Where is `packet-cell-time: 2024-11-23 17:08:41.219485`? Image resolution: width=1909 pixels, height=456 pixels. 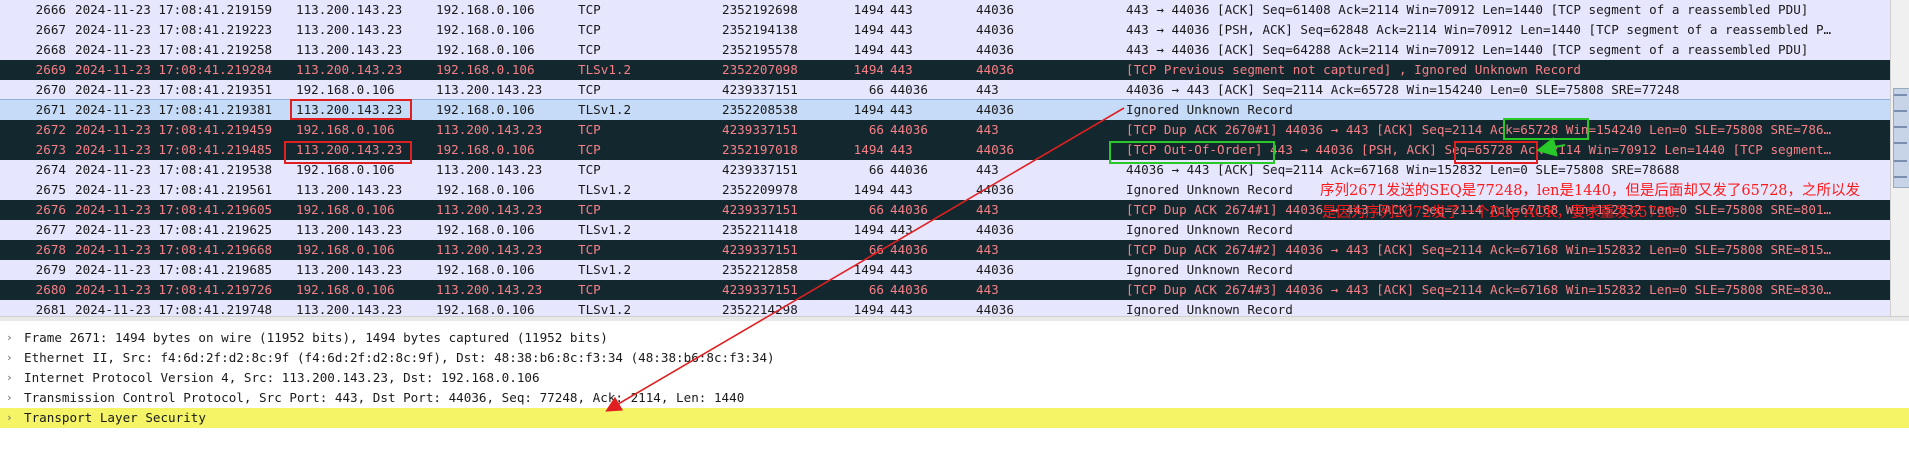 packet-cell-time: 2024-11-23 17:08:41.219485 is located at coordinates (174, 149).